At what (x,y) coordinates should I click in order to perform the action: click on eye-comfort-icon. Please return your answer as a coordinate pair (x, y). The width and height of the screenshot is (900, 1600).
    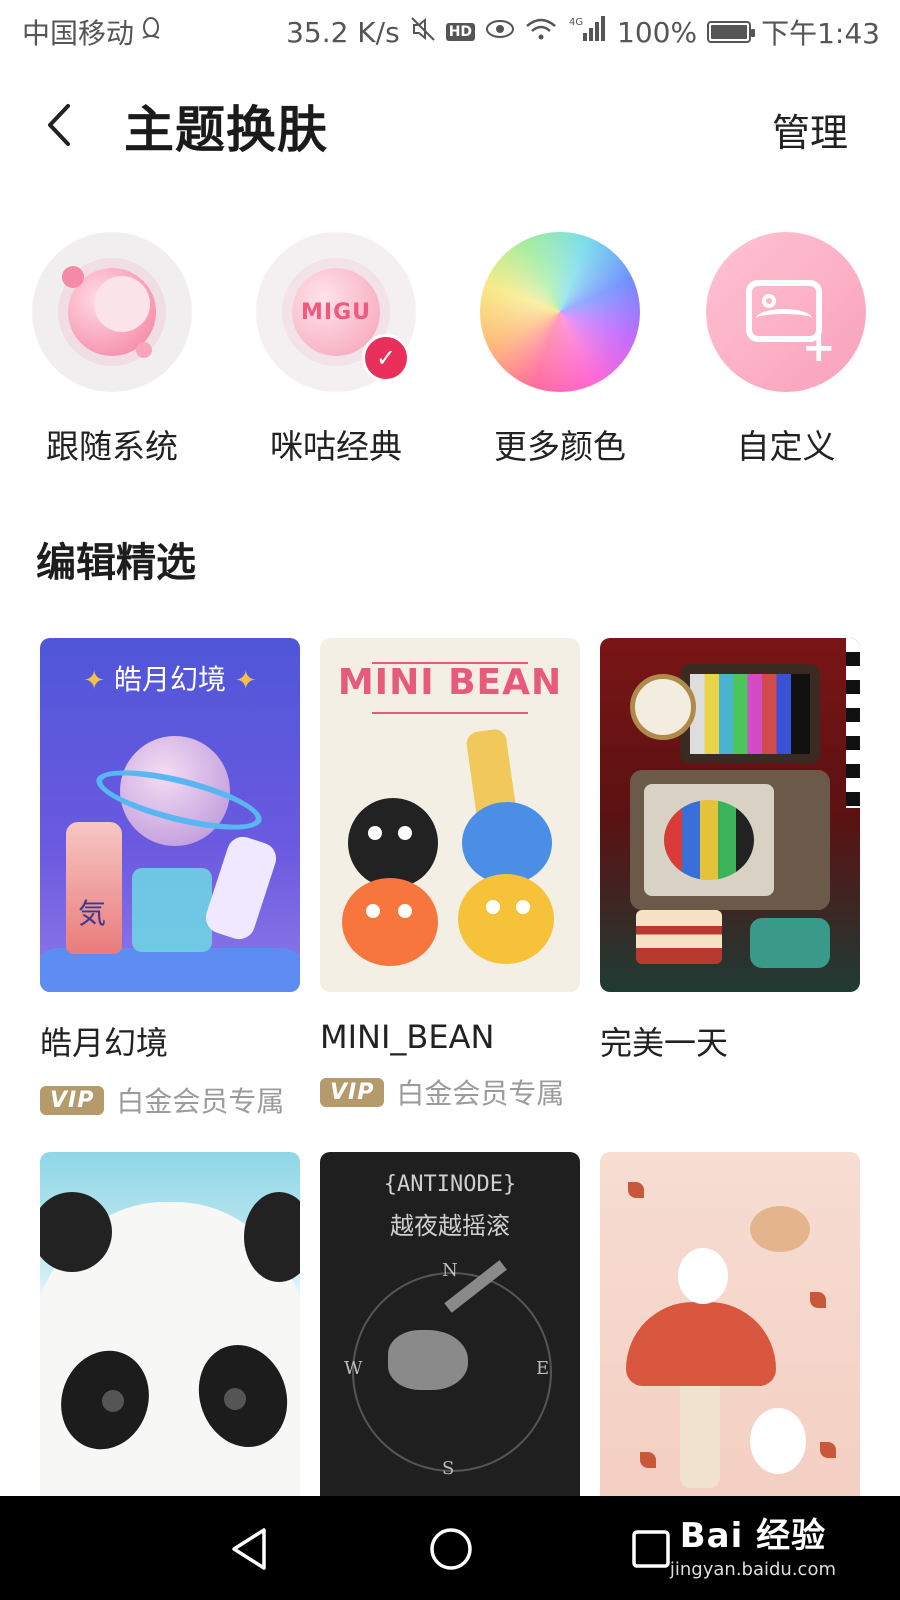
    Looking at the image, I should click on (500, 32).